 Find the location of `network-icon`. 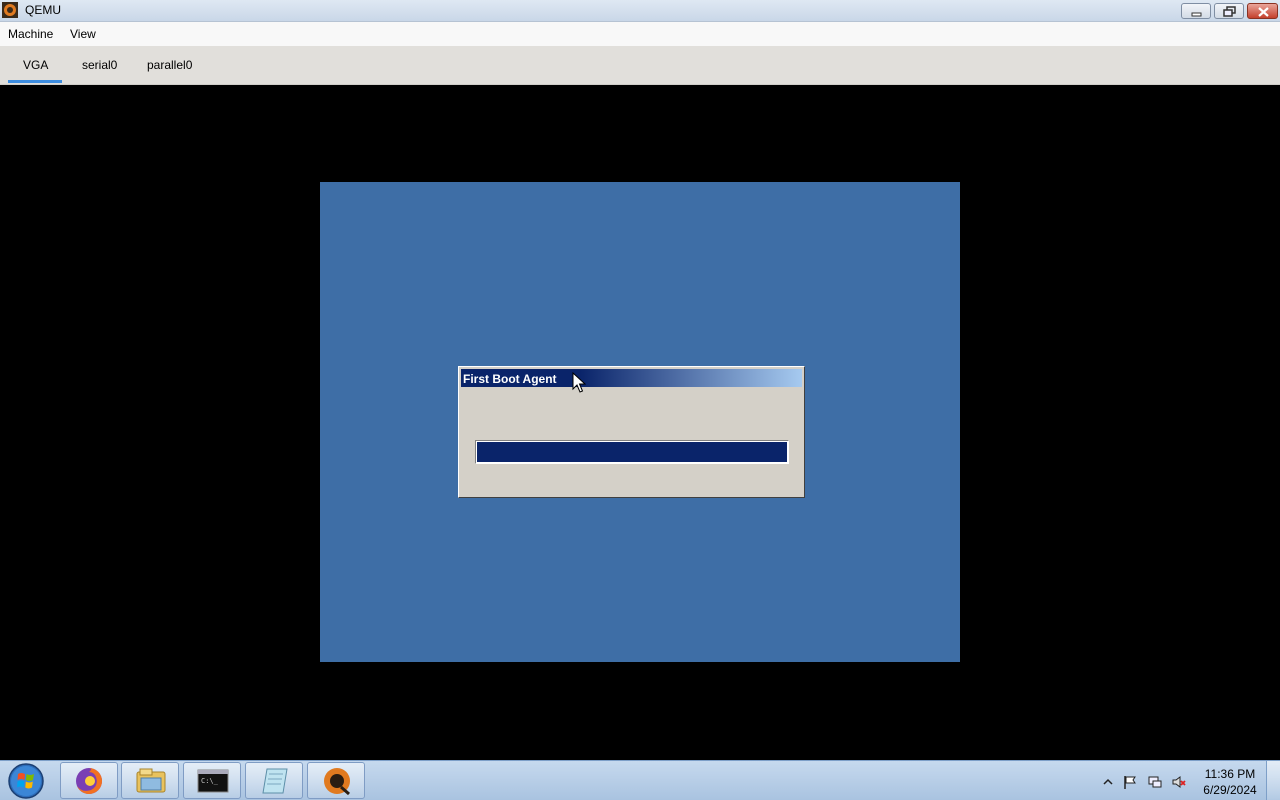

network-icon is located at coordinates (1155, 782).